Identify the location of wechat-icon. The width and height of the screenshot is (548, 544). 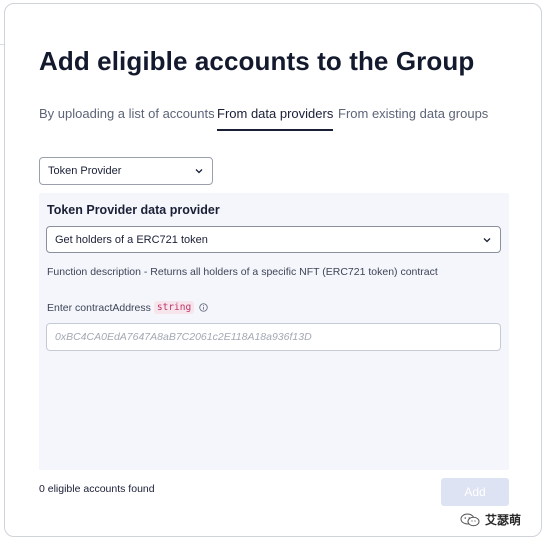
(470, 519).